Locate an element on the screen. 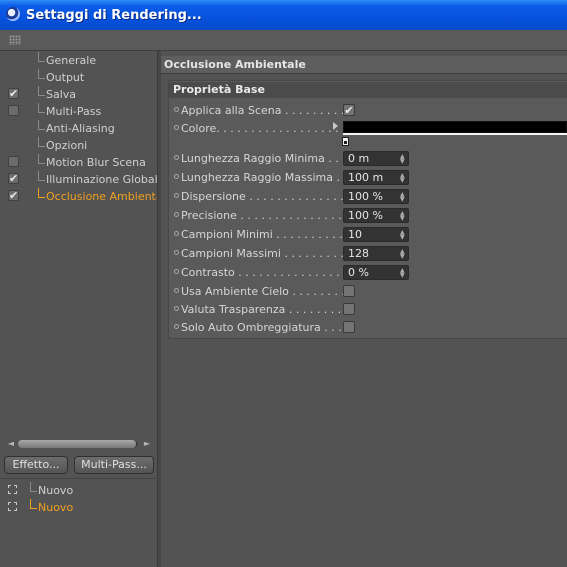 Image resolution: width=567 pixels, height=567 pixels. expand-arrow-icon is located at coordinates (335, 126).